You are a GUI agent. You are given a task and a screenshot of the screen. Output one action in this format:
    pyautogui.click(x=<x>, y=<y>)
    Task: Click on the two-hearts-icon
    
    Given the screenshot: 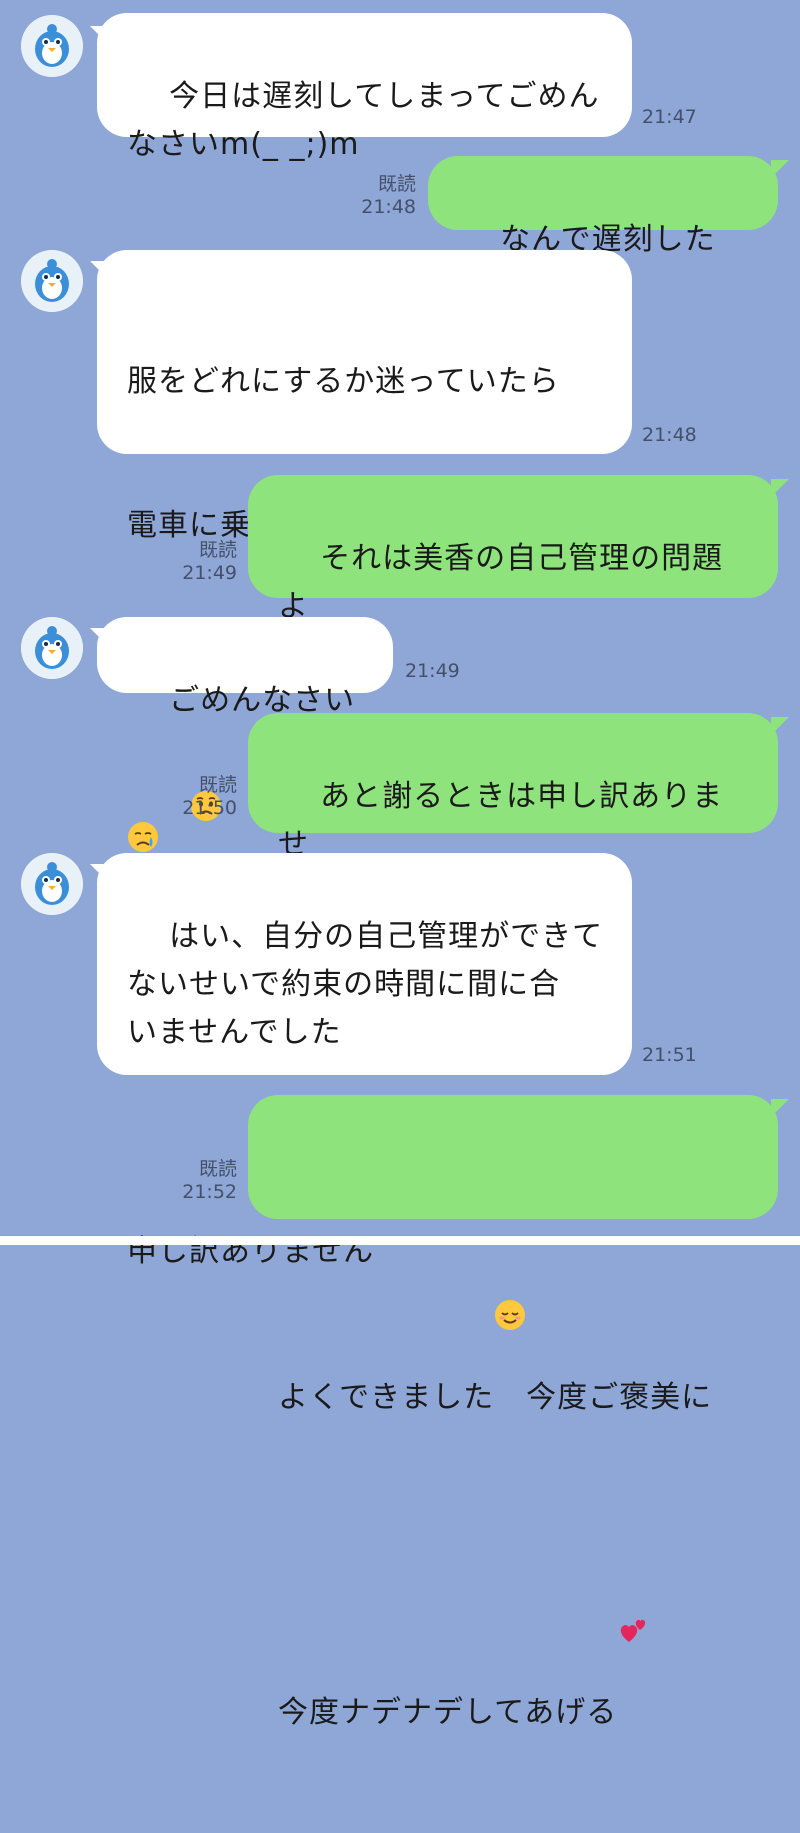 What is the action you would take?
    pyautogui.click(x=633, y=1580)
    